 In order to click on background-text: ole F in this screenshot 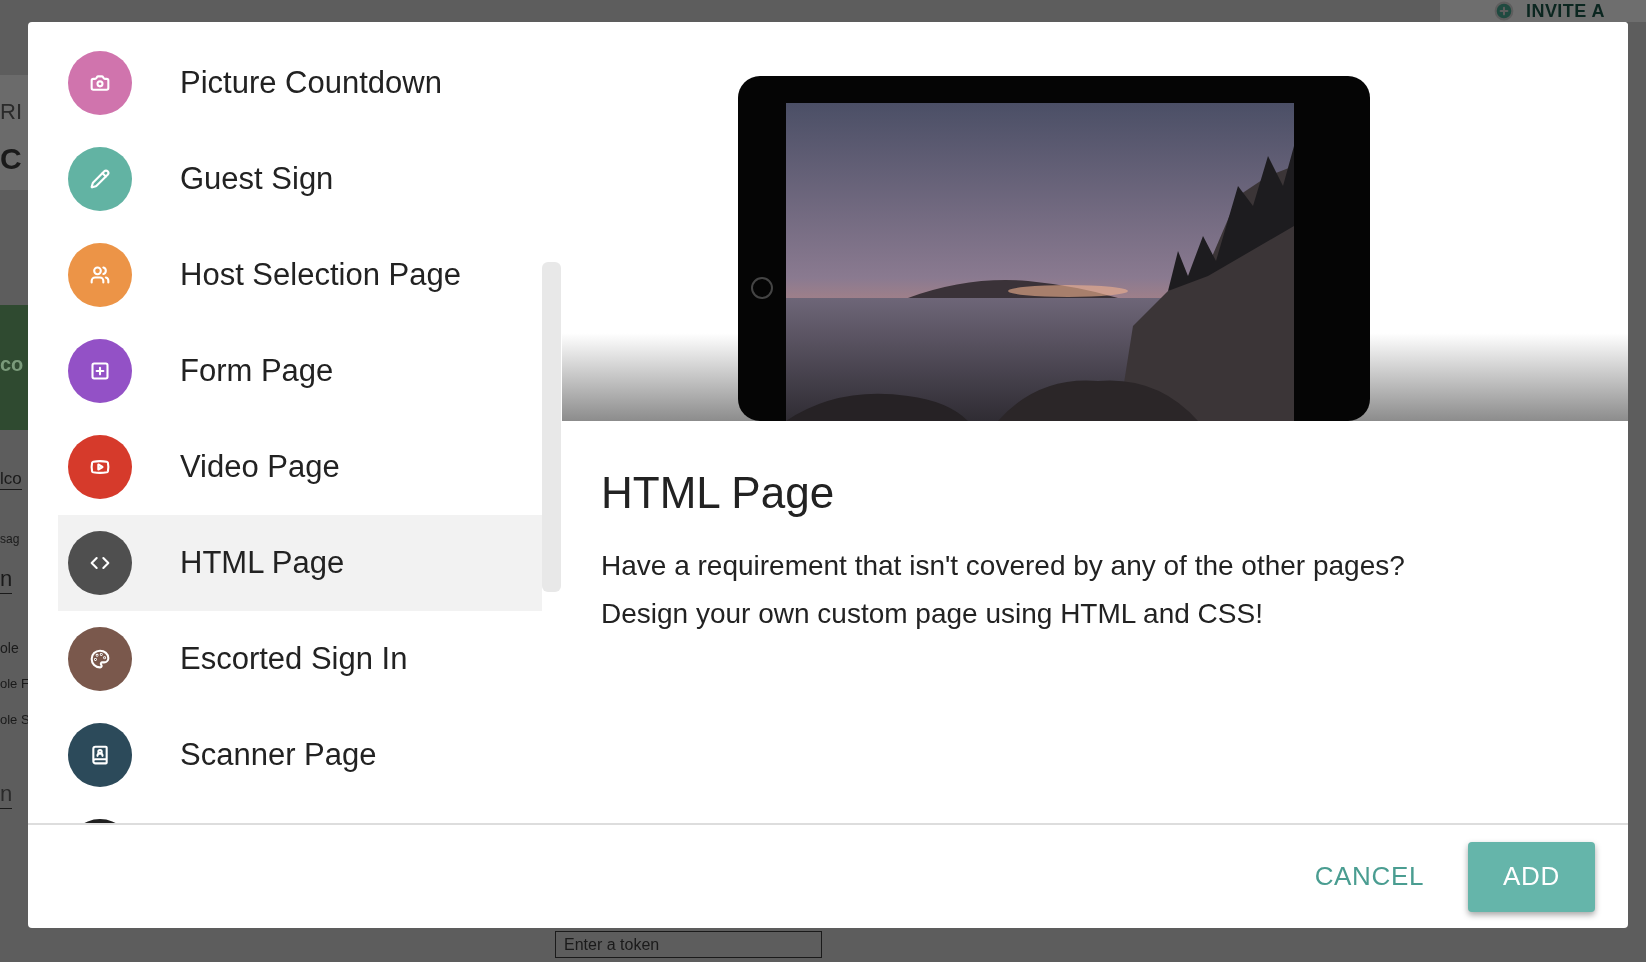, I will do `click(14, 684)`.